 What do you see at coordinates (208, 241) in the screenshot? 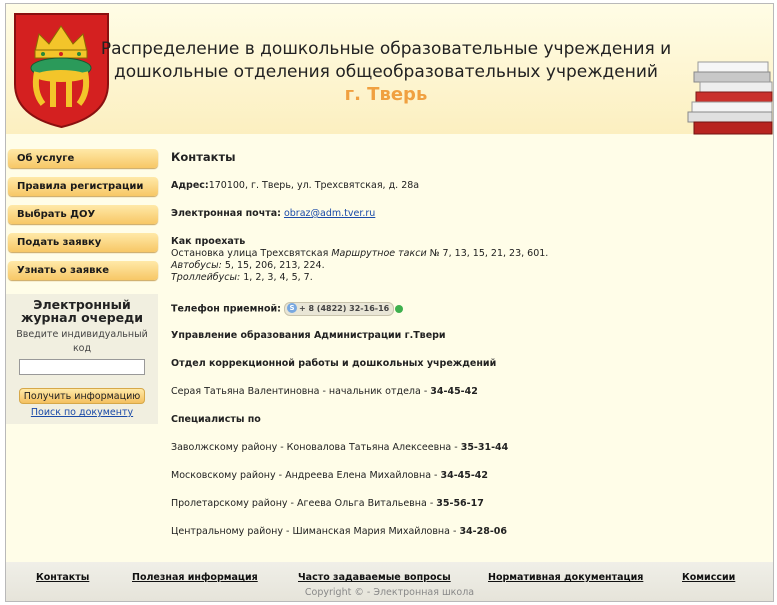
I see `howto-label: Как проехать` at bounding box center [208, 241].